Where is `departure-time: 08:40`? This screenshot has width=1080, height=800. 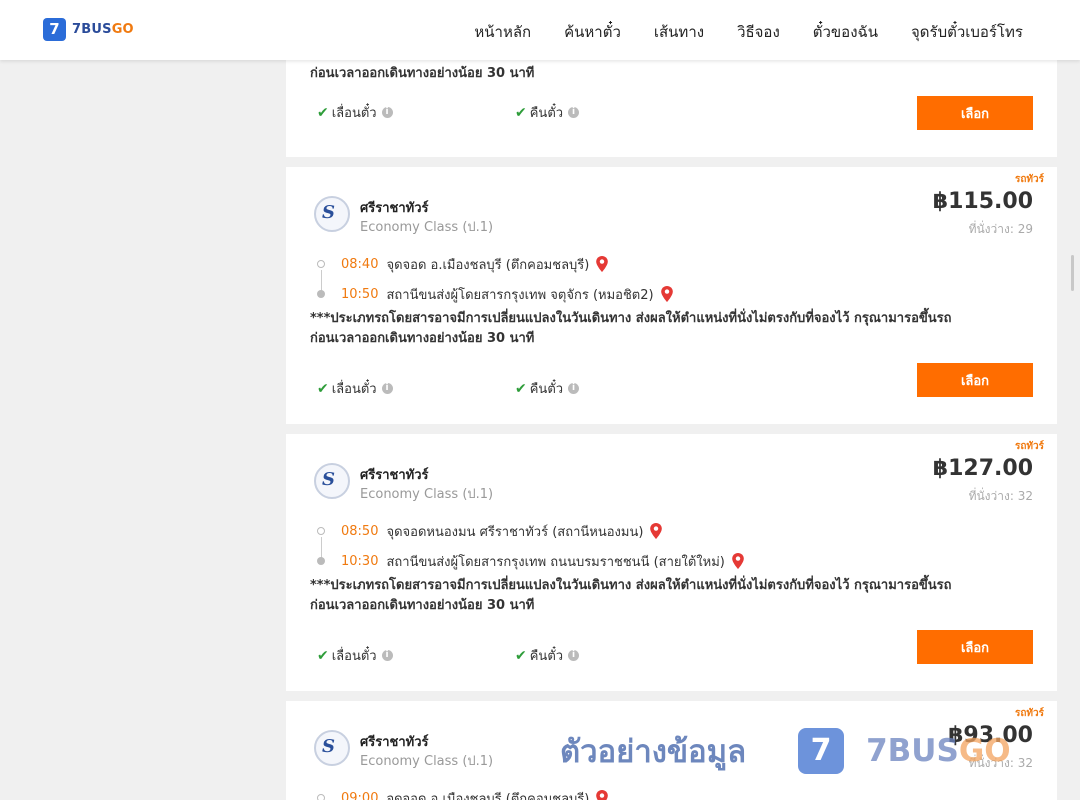
departure-time: 08:40 is located at coordinates (360, 264).